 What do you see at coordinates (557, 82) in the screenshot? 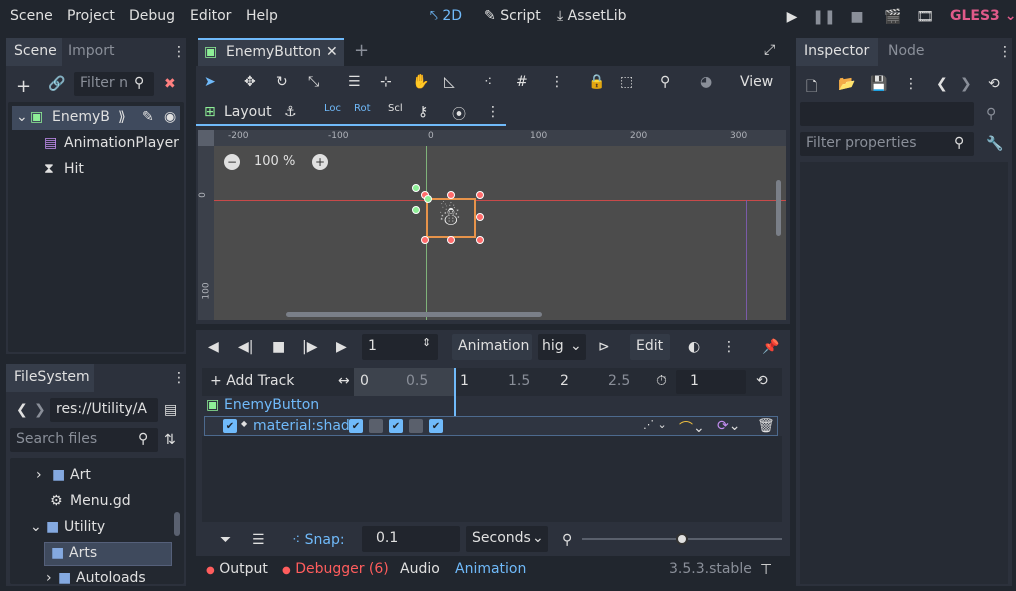
I see `snap-options-icon: ⋮` at bounding box center [557, 82].